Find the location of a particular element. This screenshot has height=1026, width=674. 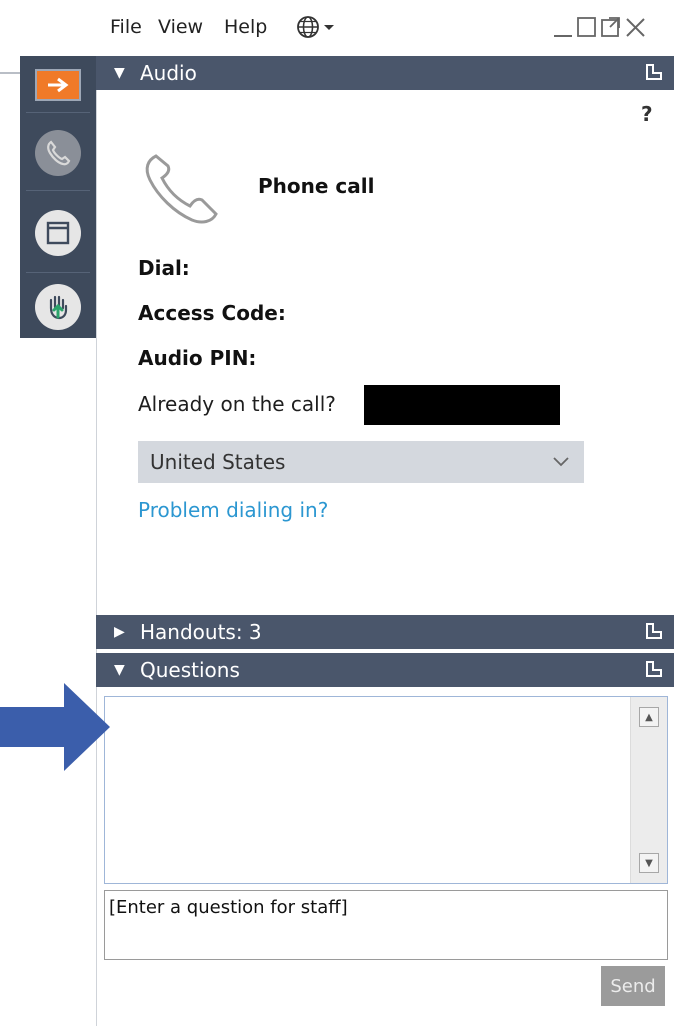

scrollbar: ▲ ▼ is located at coordinates (648, 790).